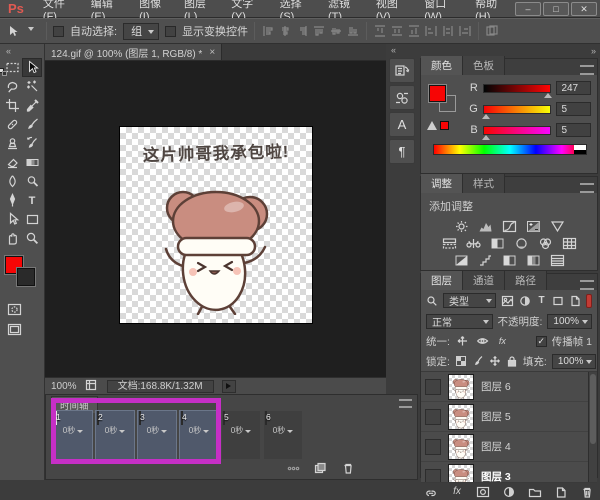  What do you see at coordinates (462, 341) in the screenshot?
I see `unify-position-icon` at bounding box center [462, 341].